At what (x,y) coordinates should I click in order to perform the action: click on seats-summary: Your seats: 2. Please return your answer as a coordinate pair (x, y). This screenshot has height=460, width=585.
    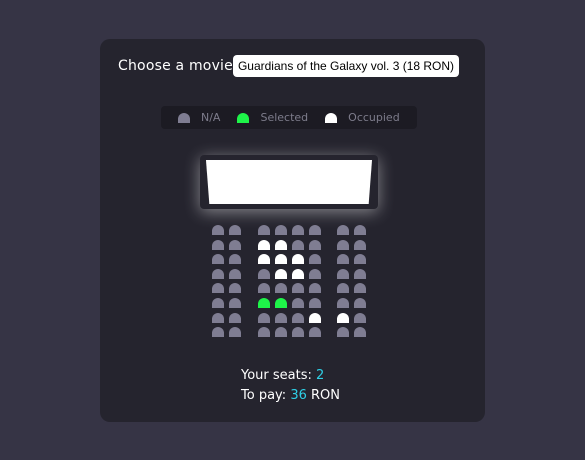
    Looking at the image, I should click on (282, 375).